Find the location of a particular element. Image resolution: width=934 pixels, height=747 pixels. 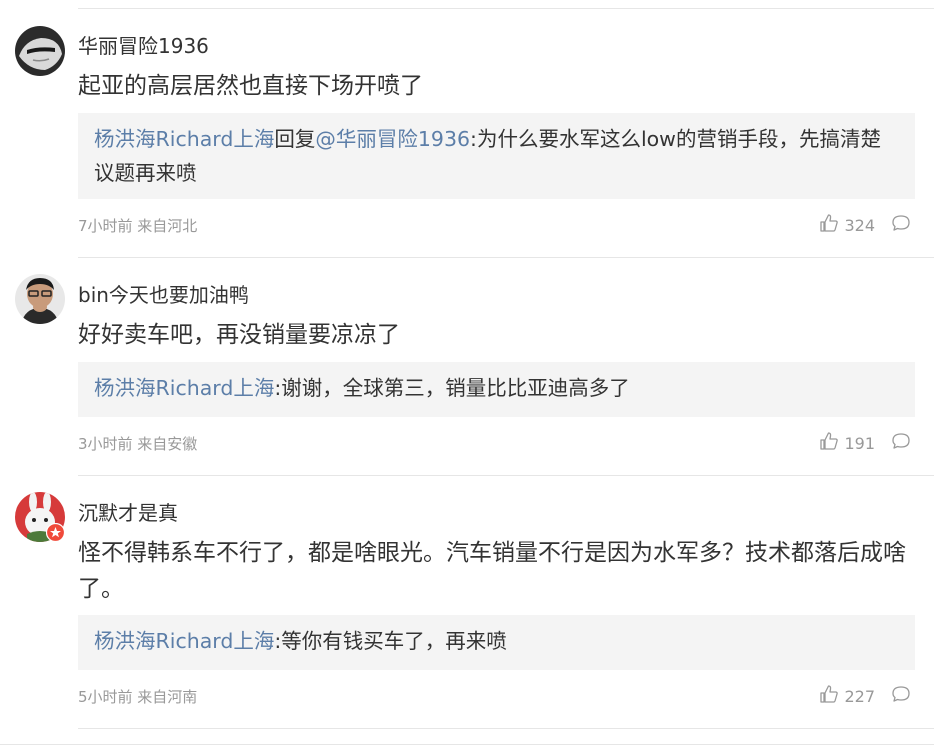

comment-actions: 227 is located at coordinates (865, 696).